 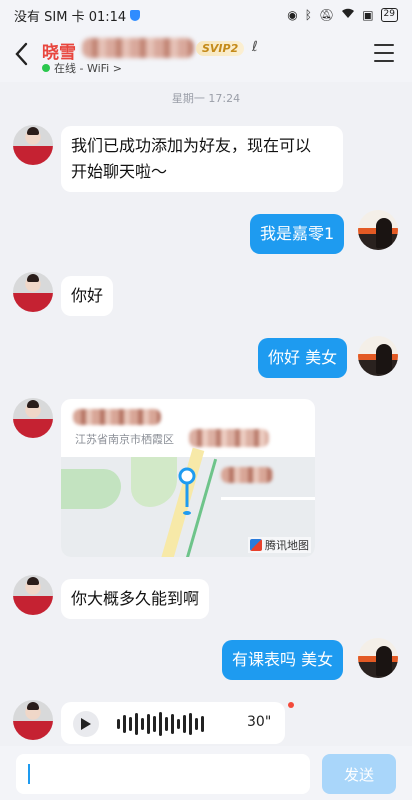 I want to click on input-bar: 发送, so click(x=206, y=773).